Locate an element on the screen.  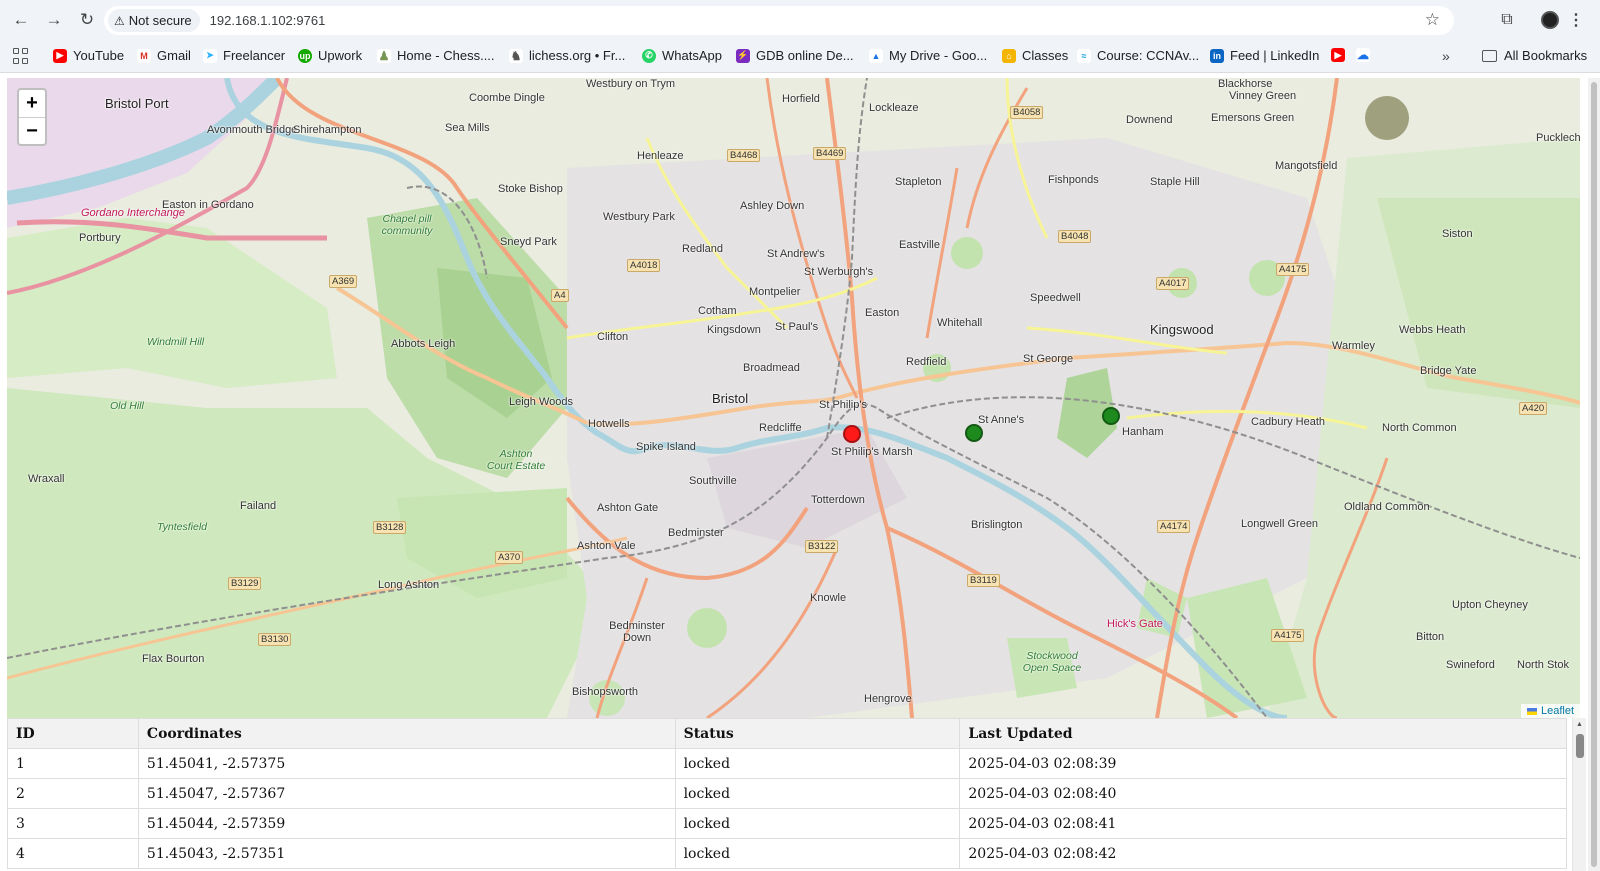
security-chip: ⚠ Not secure is located at coordinates (154, 20).